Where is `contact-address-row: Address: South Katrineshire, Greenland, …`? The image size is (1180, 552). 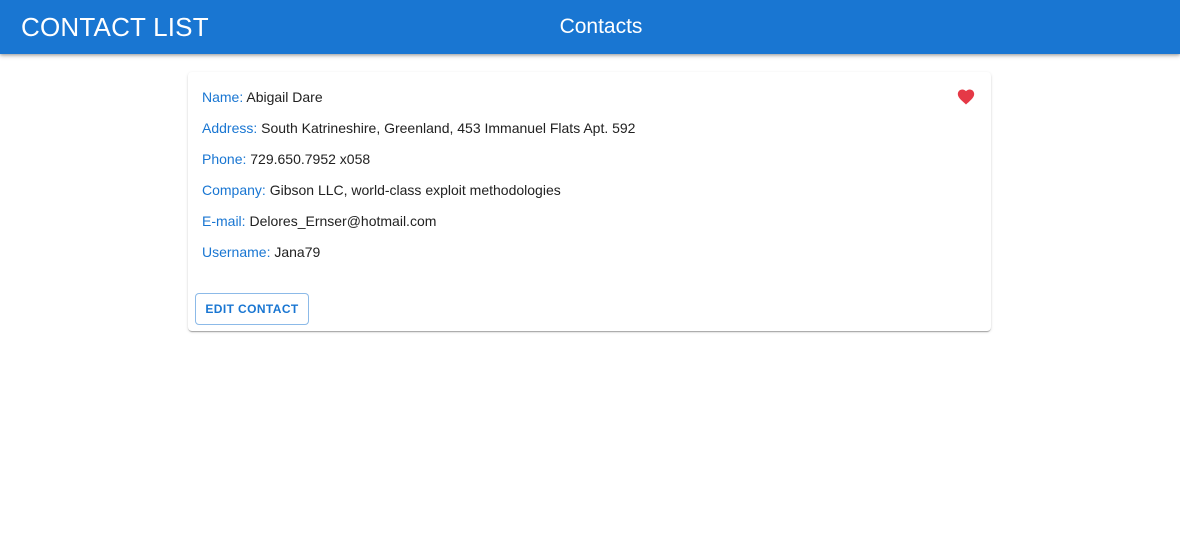
contact-address-row: Address: South Katrineshire, Greenland, … is located at coordinates (418, 128).